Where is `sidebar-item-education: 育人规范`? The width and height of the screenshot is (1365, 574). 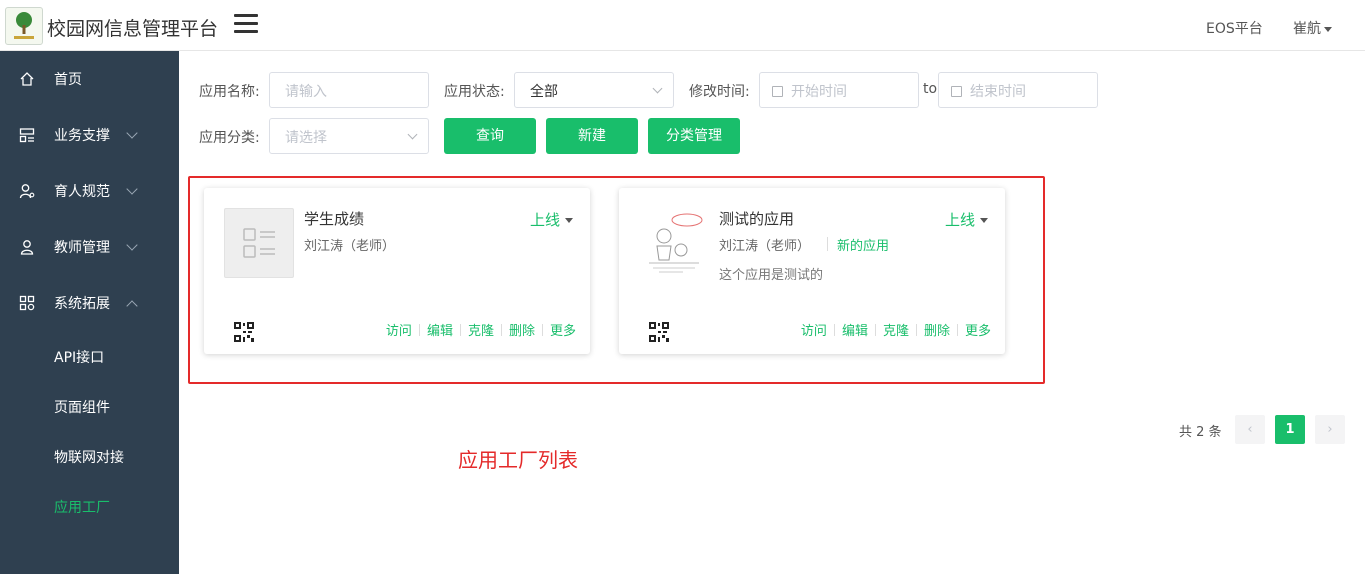 sidebar-item-education: 育人规范 is located at coordinates (89, 191).